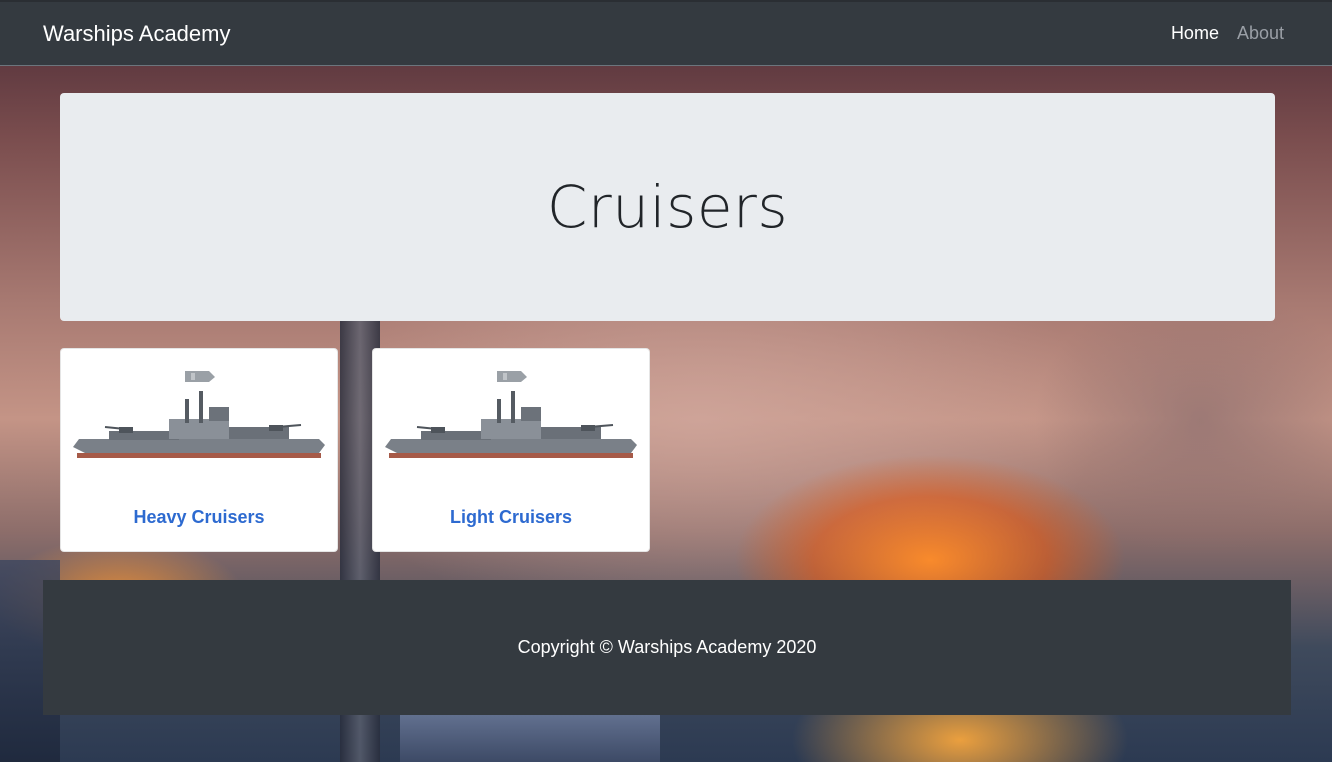  I want to click on card-link-light-cruisers: Light Cruisers, so click(511, 517).